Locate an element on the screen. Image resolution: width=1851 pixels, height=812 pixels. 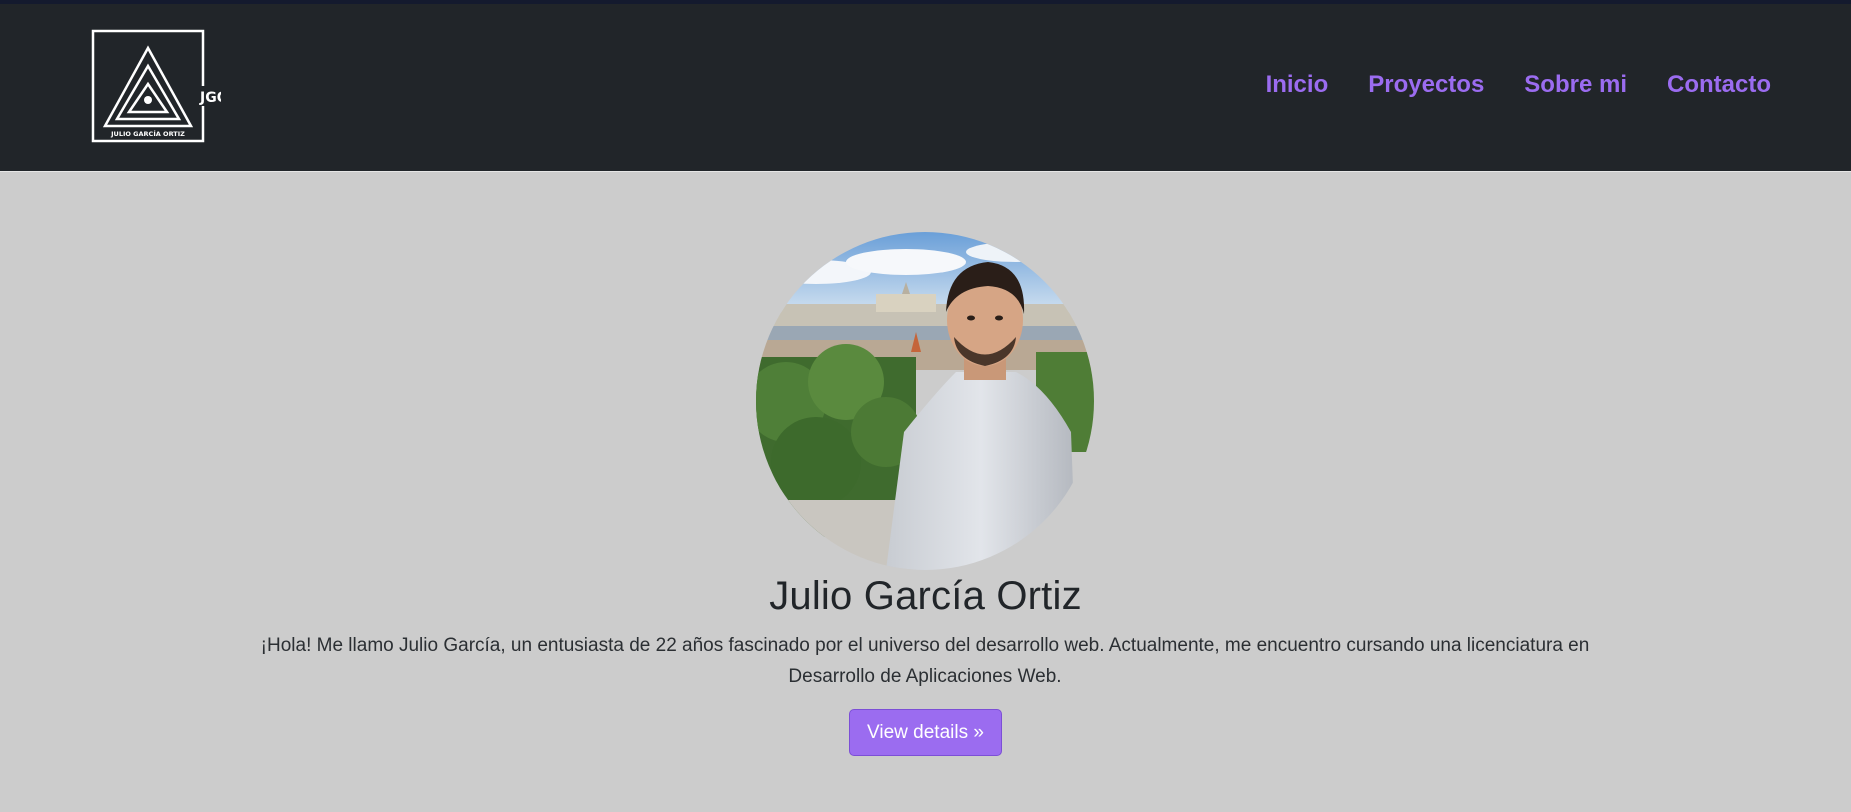
nav-link-inicio: Inicio is located at coordinates (1297, 85).